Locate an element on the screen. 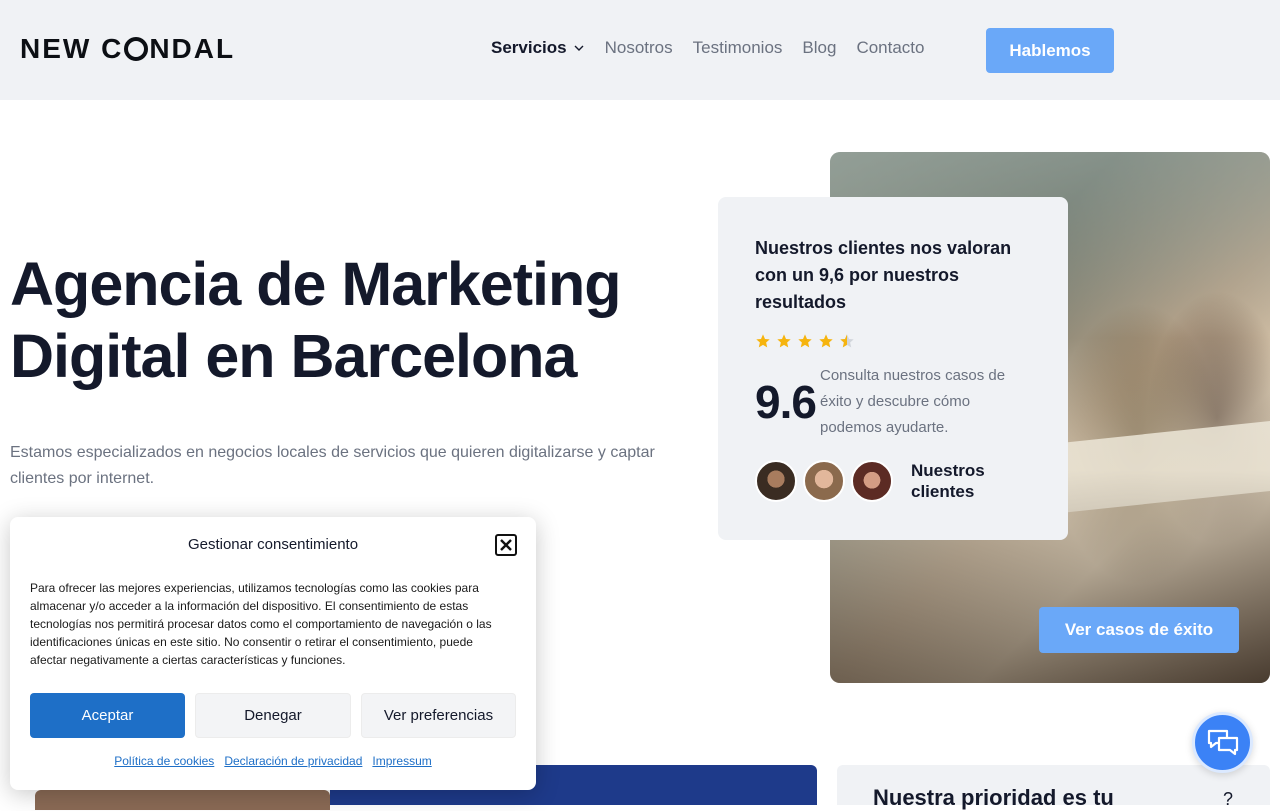 The height and width of the screenshot is (811, 1280). chat-icon is located at coordinates (1222, 742).